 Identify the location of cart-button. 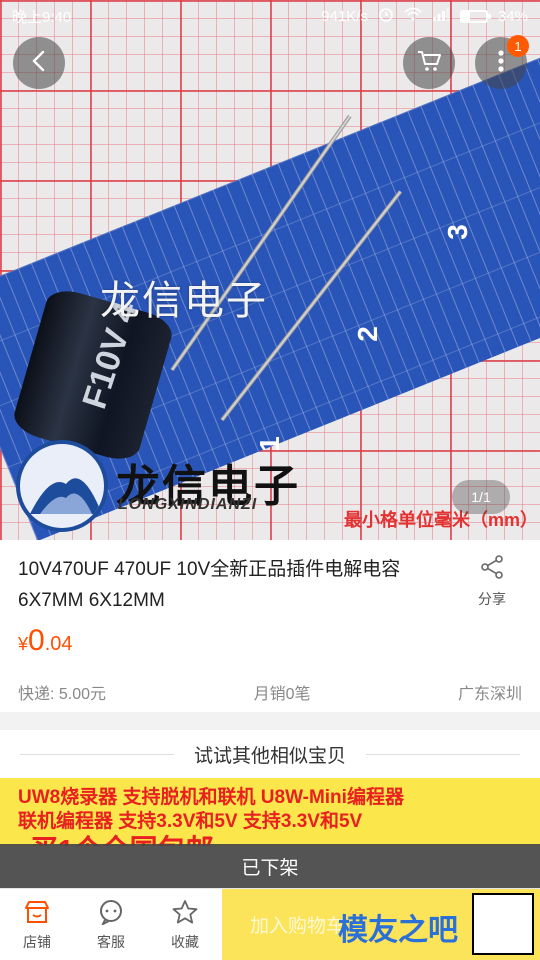
(429, 63).